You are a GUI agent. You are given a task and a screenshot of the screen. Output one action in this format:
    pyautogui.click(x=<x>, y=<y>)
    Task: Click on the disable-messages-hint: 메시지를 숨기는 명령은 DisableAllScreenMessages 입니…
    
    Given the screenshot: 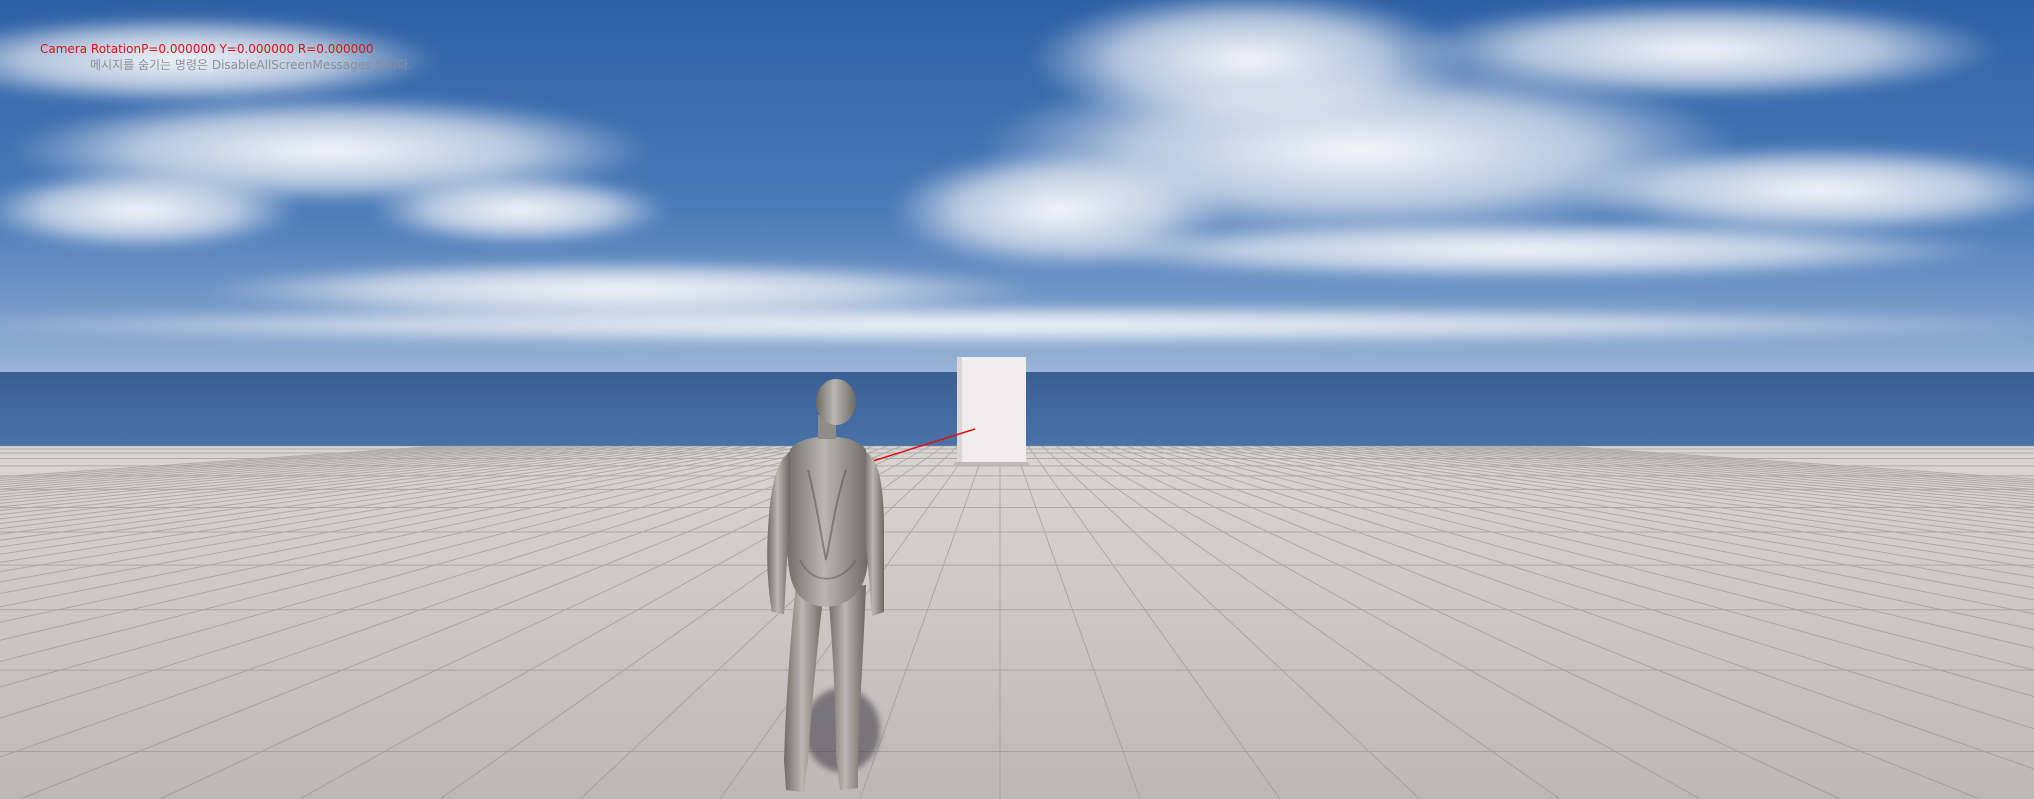 What is the action you would take?
    pyautogui.click(x=251, y=65)
    